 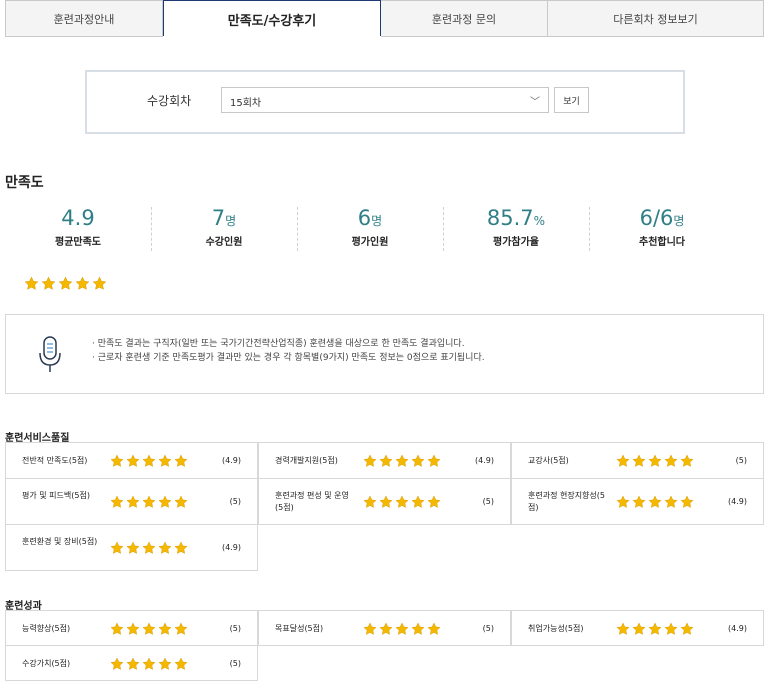 What do you see at coordinates (662, 229) in the screenshot?
I see `stat-recommend: 6/6명 추천합니다` at bounding box center [662, 229].